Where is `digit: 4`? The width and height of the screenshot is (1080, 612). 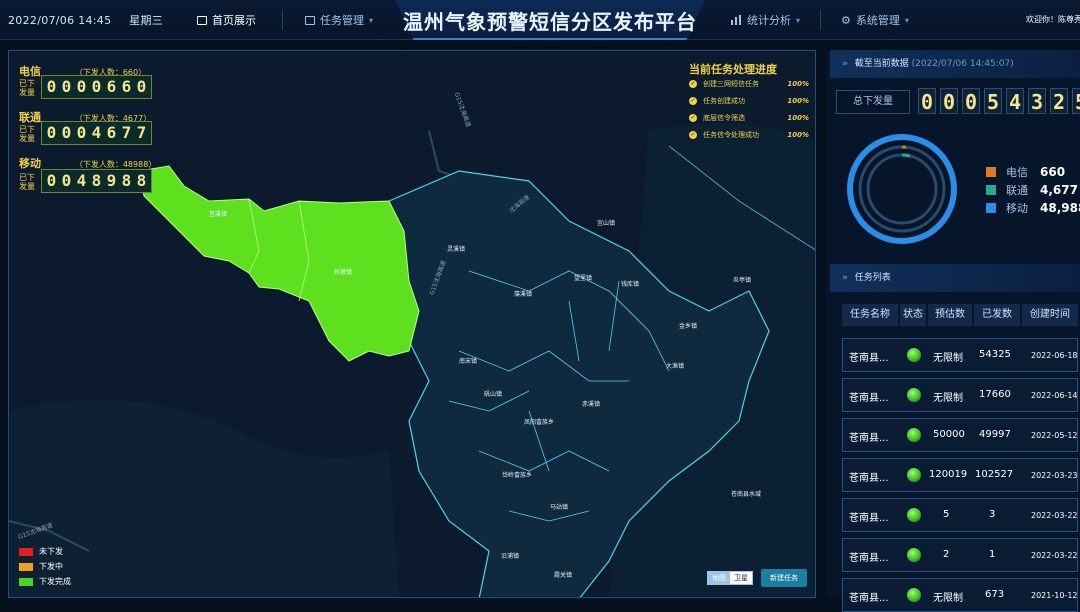 digit: 4 is located at coordinates (81, 181).